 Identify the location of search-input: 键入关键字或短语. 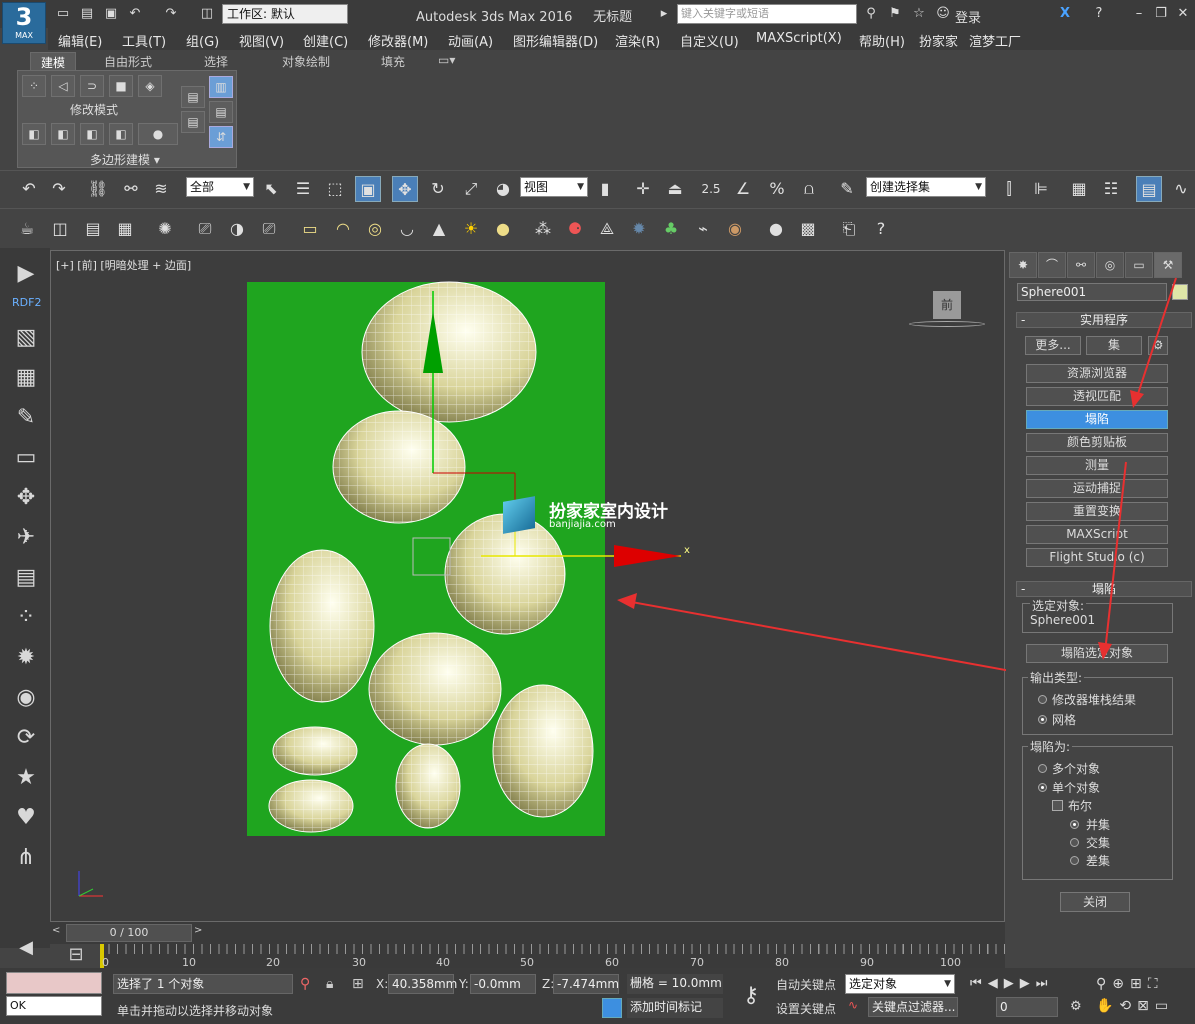
(767, 14).